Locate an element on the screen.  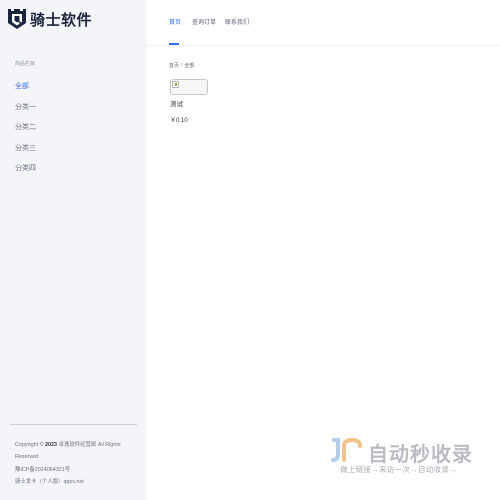
breadcrumb-home: 首页 is located at coordinates (174, 66).